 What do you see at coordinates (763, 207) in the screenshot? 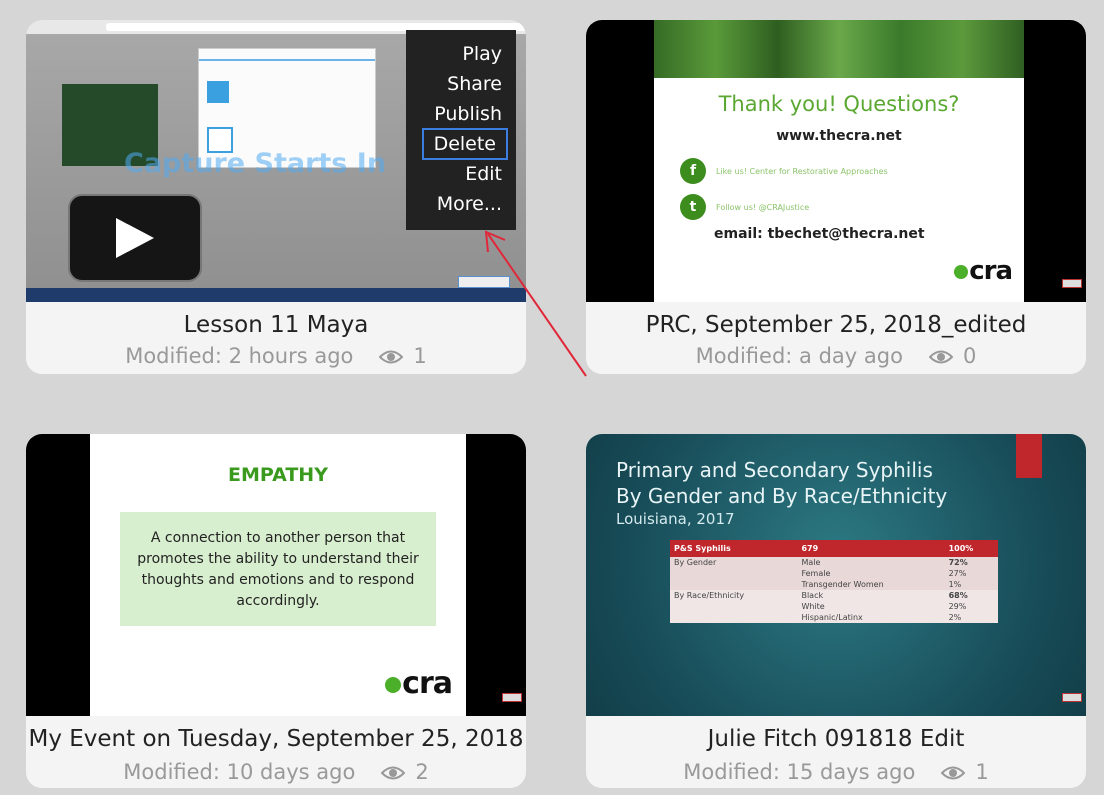
I see `slide-twitter-text: Follow us! @CRAJustice` at bounding box center [763, 207].